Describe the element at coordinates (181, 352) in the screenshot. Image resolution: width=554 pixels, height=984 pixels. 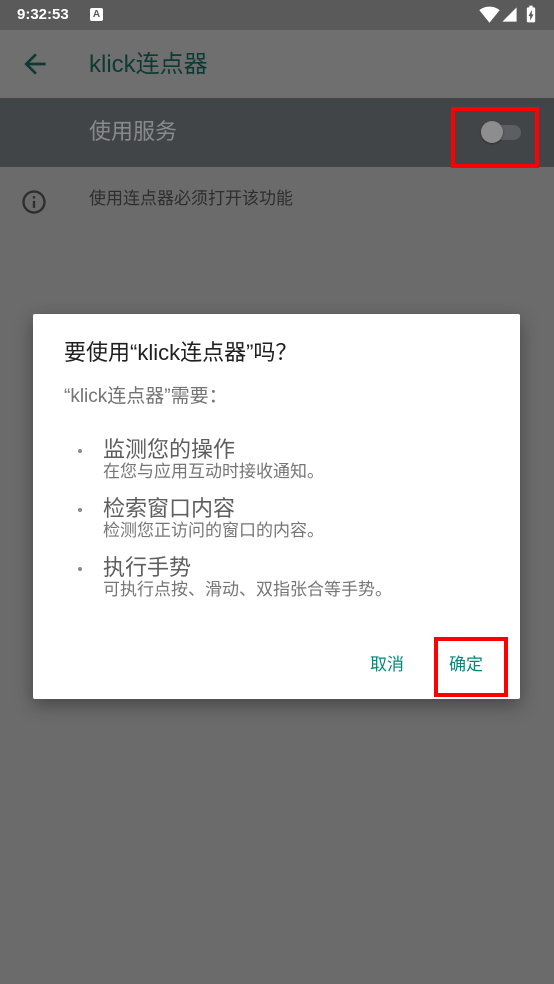
I see `dialog-title: 要使用“klick连点器”吗？` at that location.